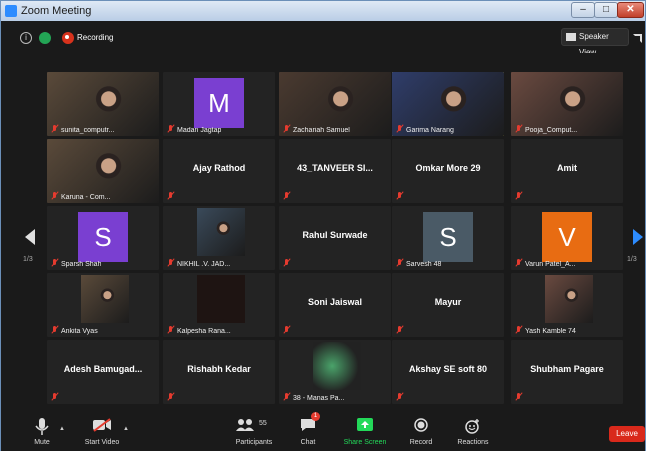 The height and width of the screenshot is (451, 646). Describe the element at coordinates (315, 416) in the screenshot. I see `chat-badge: 1` at that location.